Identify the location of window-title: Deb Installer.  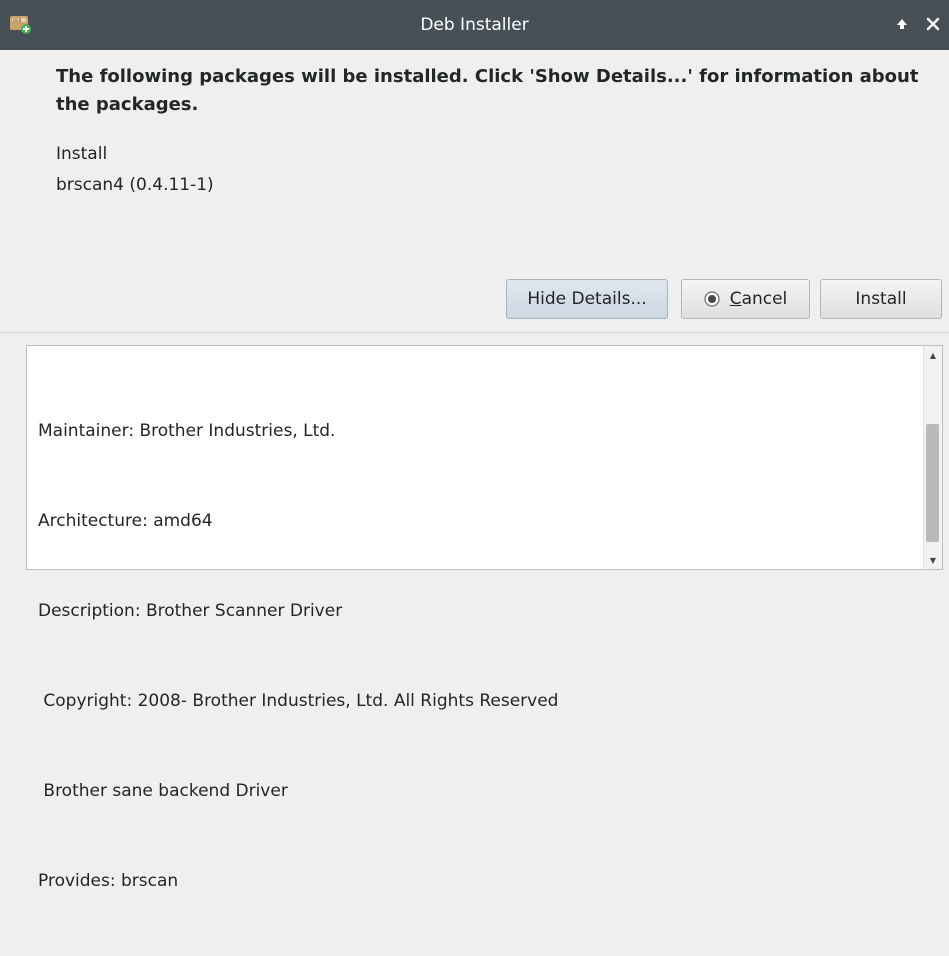
(474, 25).